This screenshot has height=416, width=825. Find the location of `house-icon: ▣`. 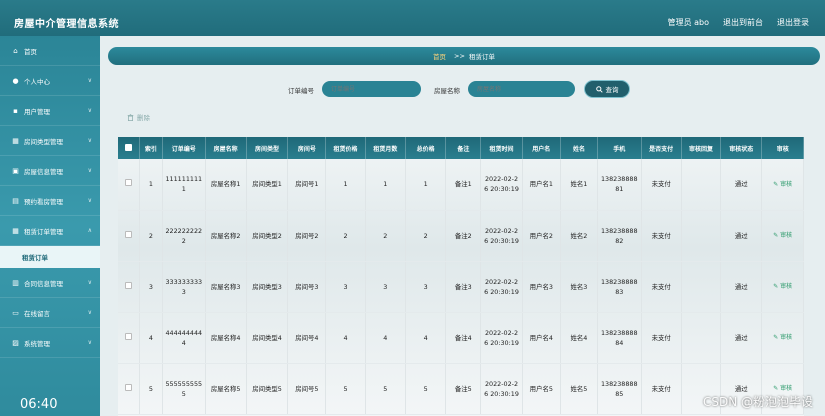

house-icon: ▣ is located at coordinates (15, 170).